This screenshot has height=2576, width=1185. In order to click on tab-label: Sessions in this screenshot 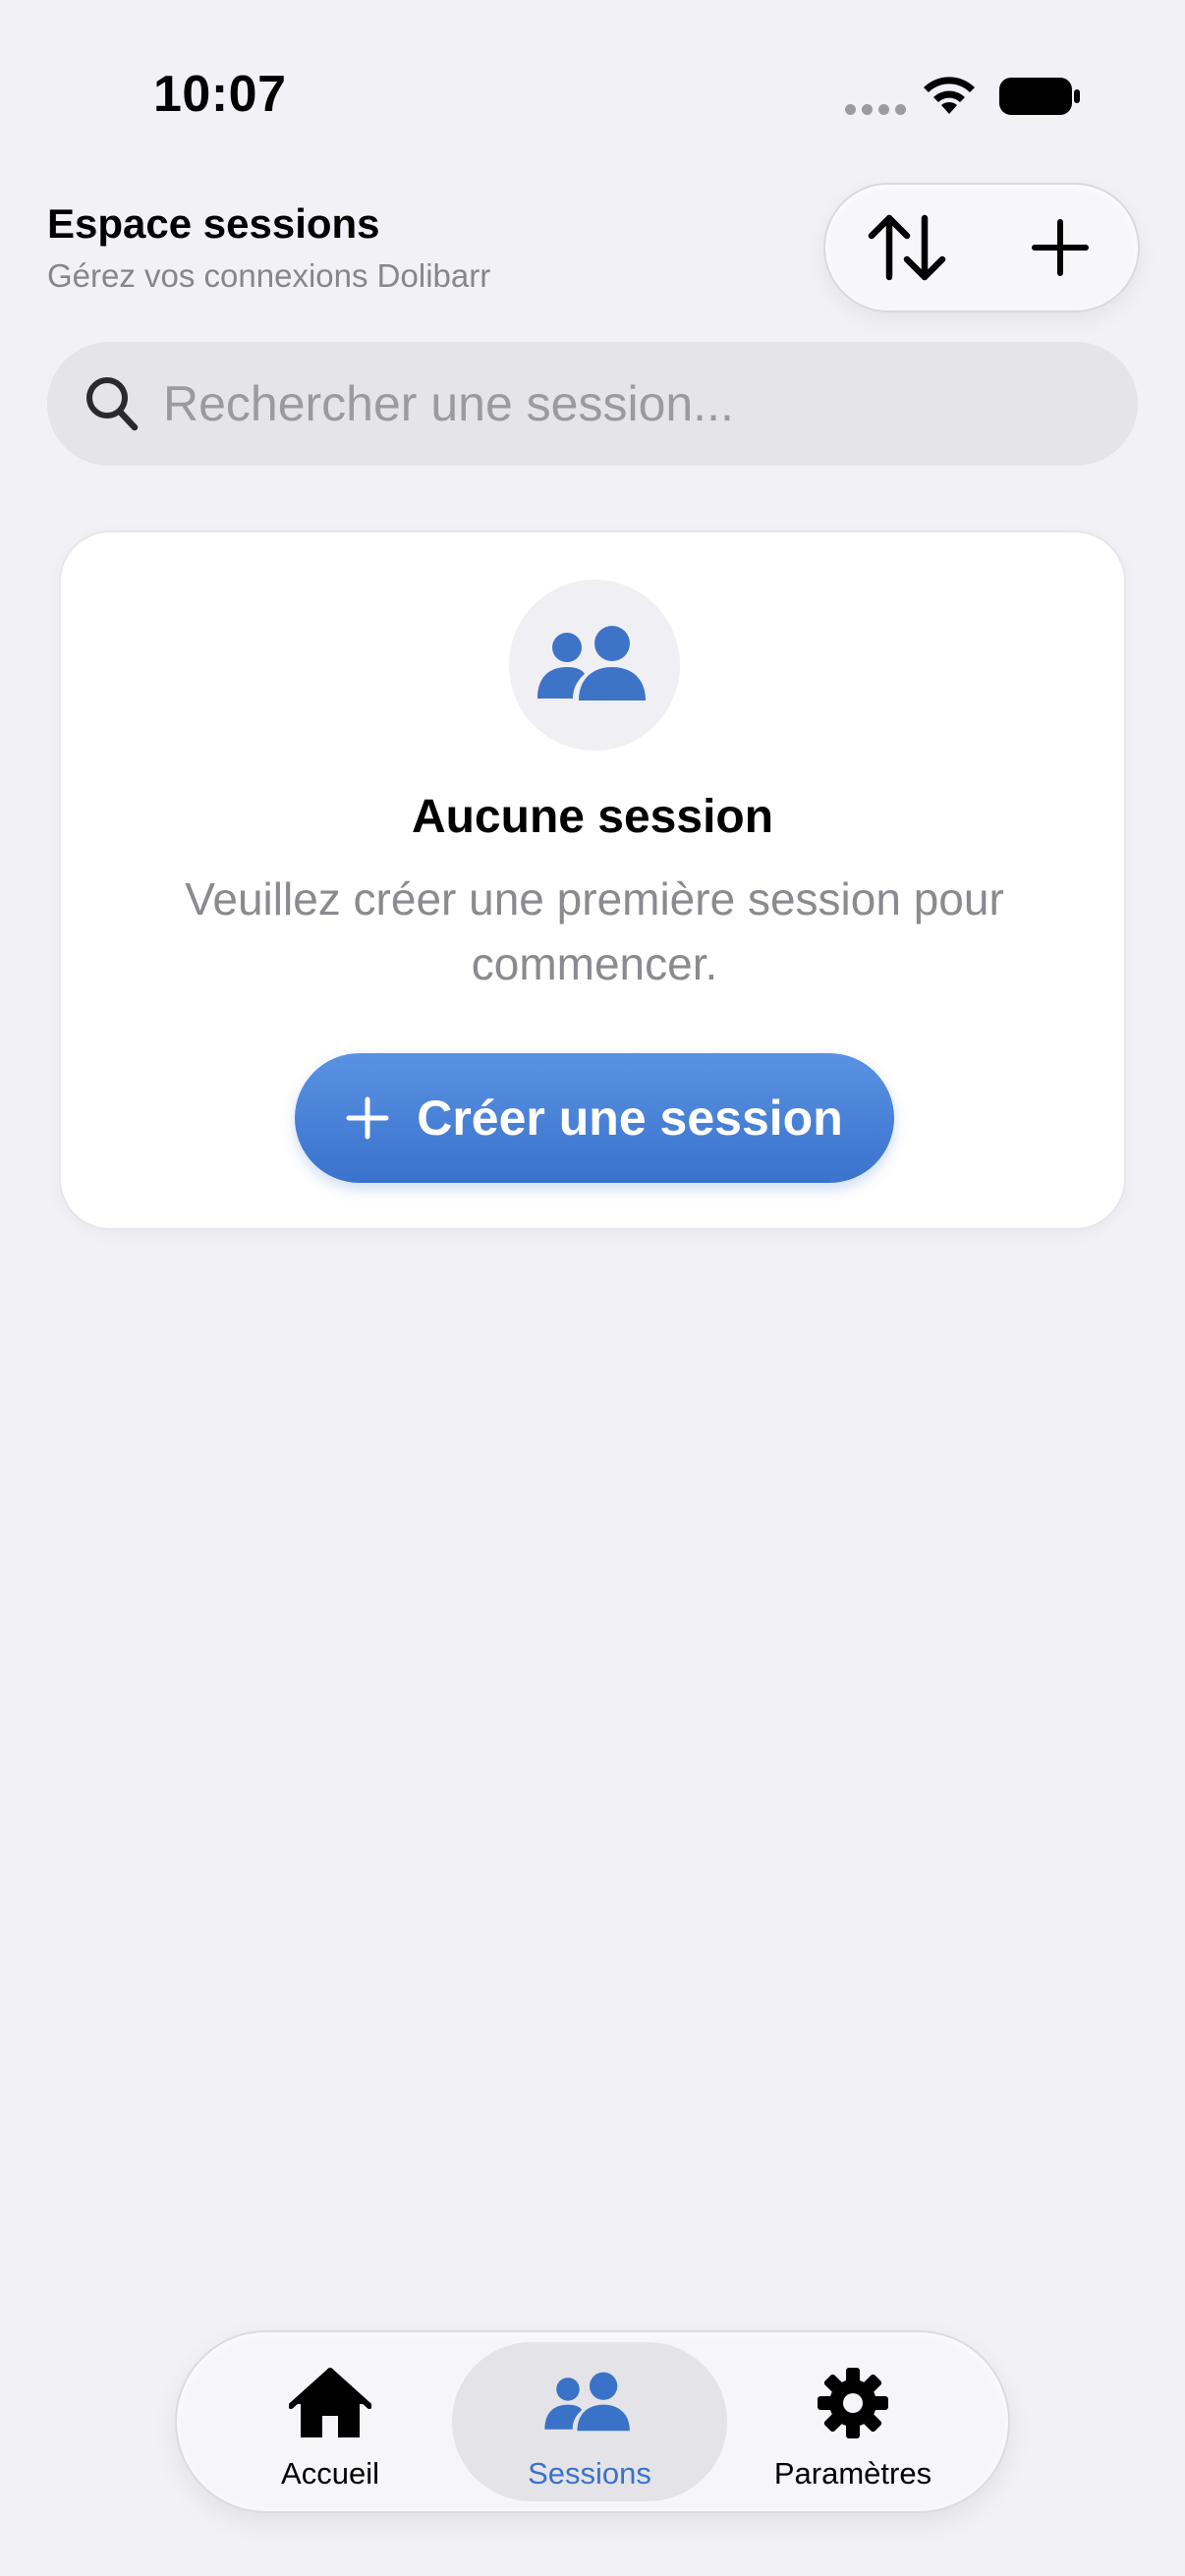, I will do `click(590, 2473)`.